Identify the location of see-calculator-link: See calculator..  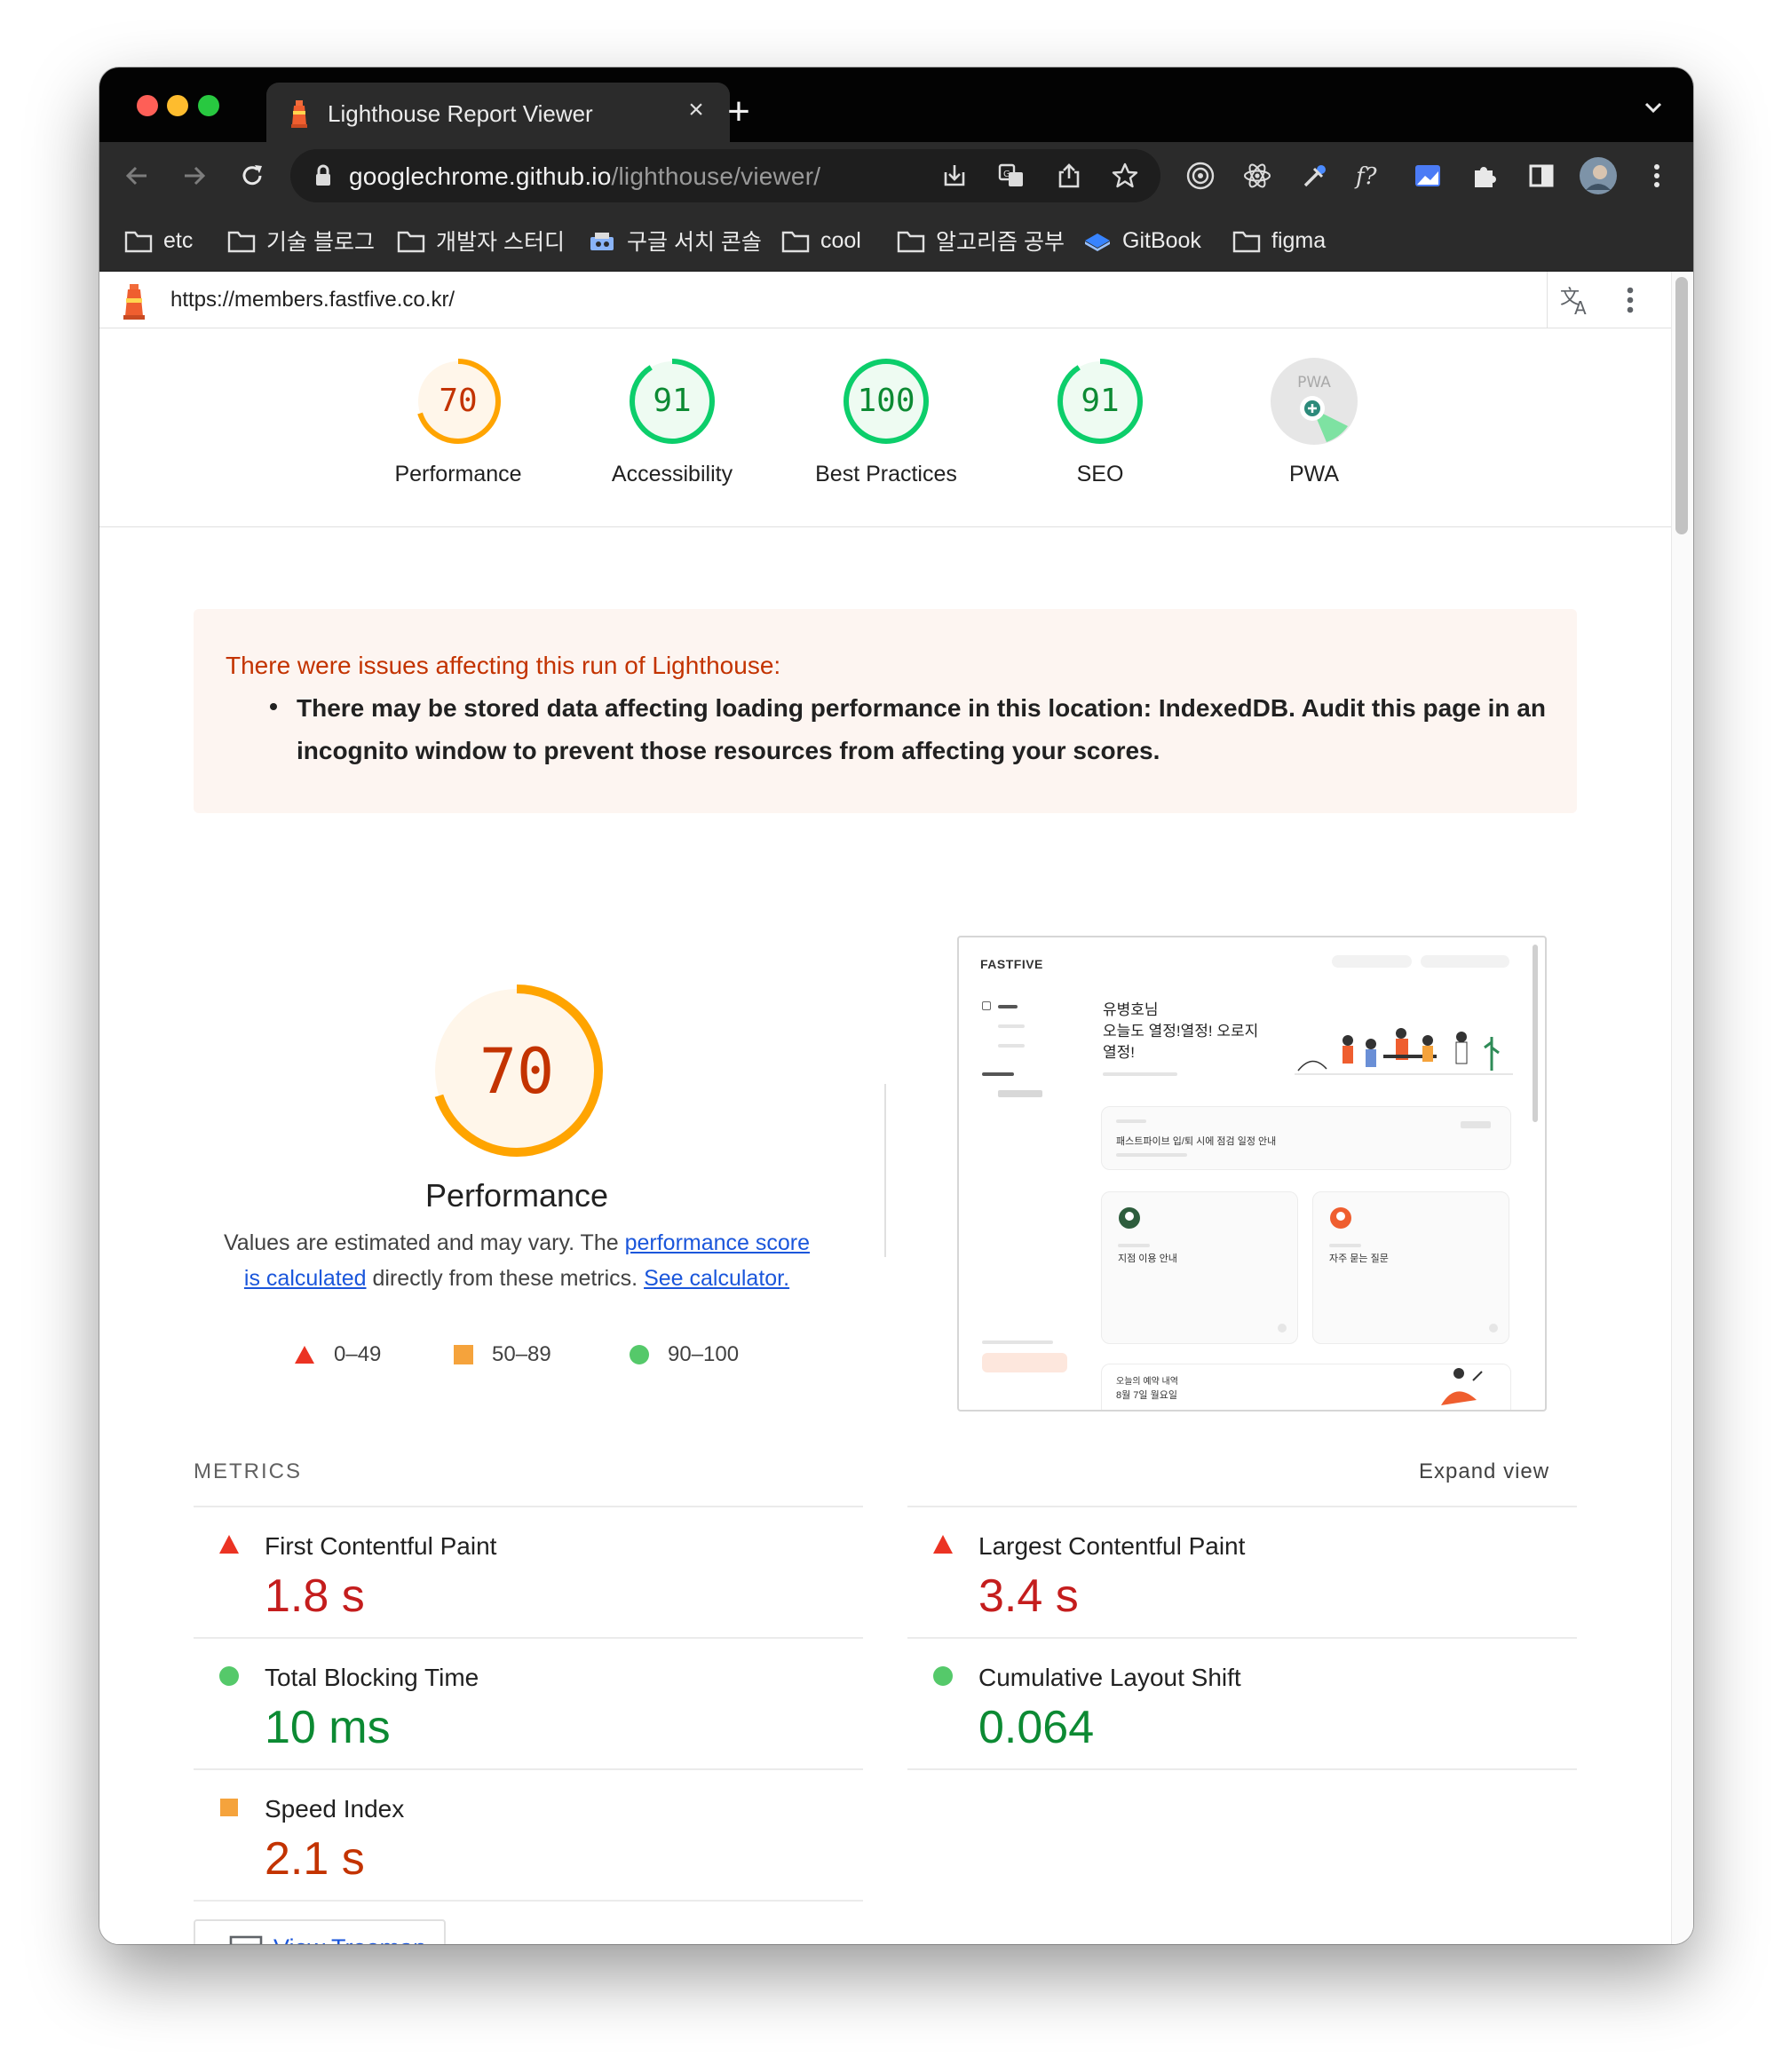
(716, 1279).